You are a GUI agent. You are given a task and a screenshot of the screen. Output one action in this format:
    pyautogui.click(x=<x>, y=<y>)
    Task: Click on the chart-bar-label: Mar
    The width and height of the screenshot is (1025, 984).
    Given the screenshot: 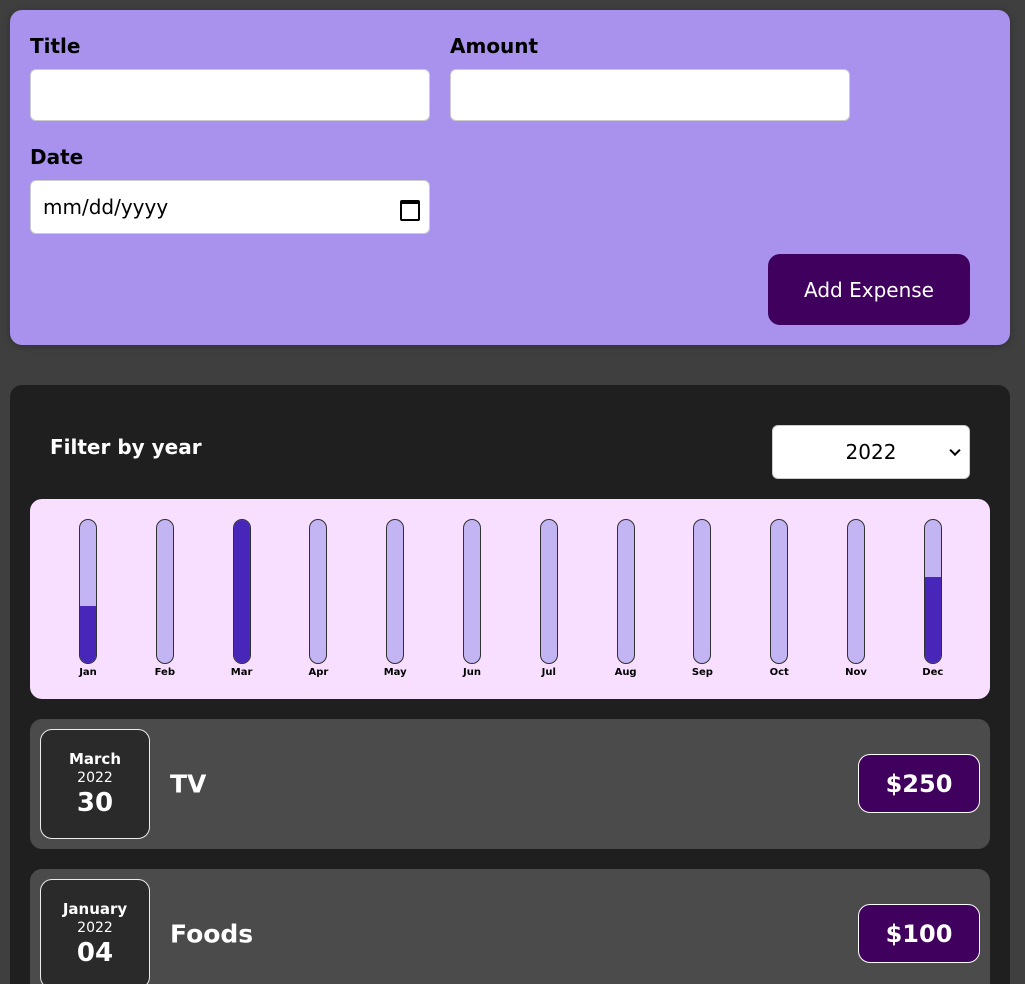 What is the action you would take?
    pyautogui.click(x=241, y=672)
    